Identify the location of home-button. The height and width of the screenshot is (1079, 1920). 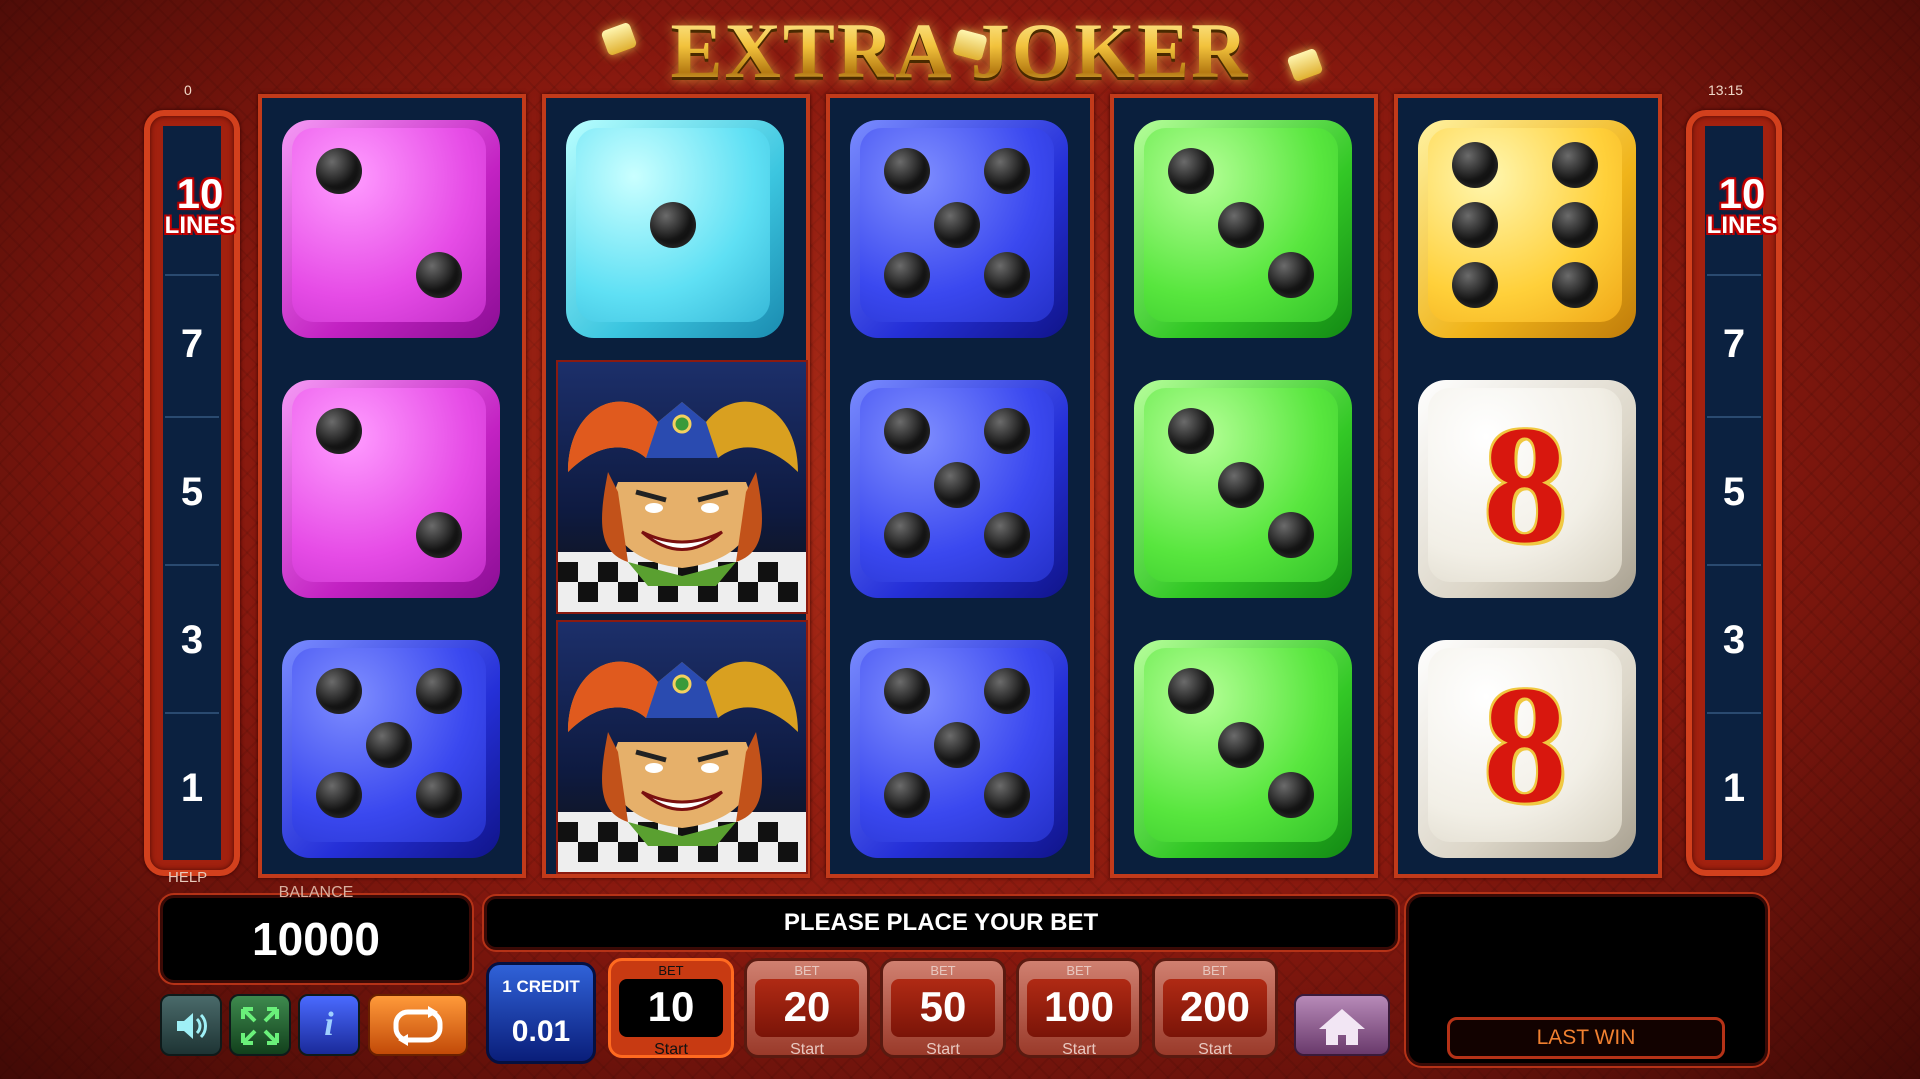
(1342, 1025).